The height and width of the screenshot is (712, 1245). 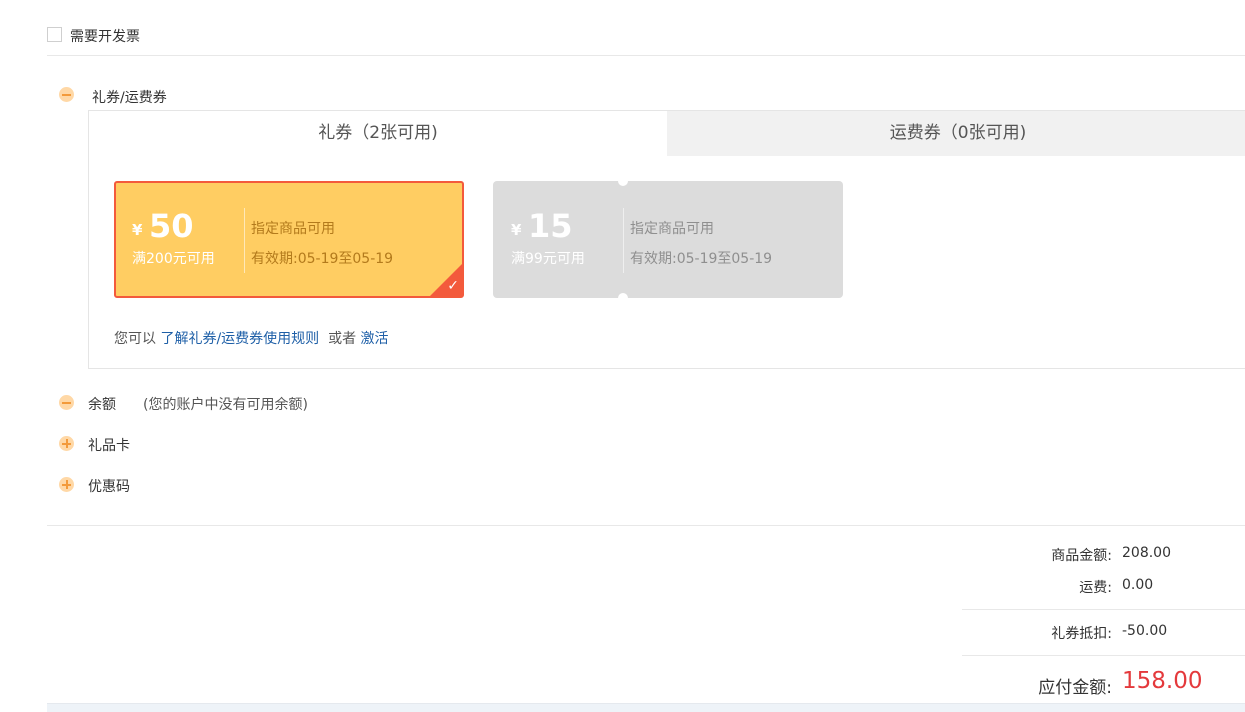 I want to click on rules-middle: 或者, so click(x=342, y=339).